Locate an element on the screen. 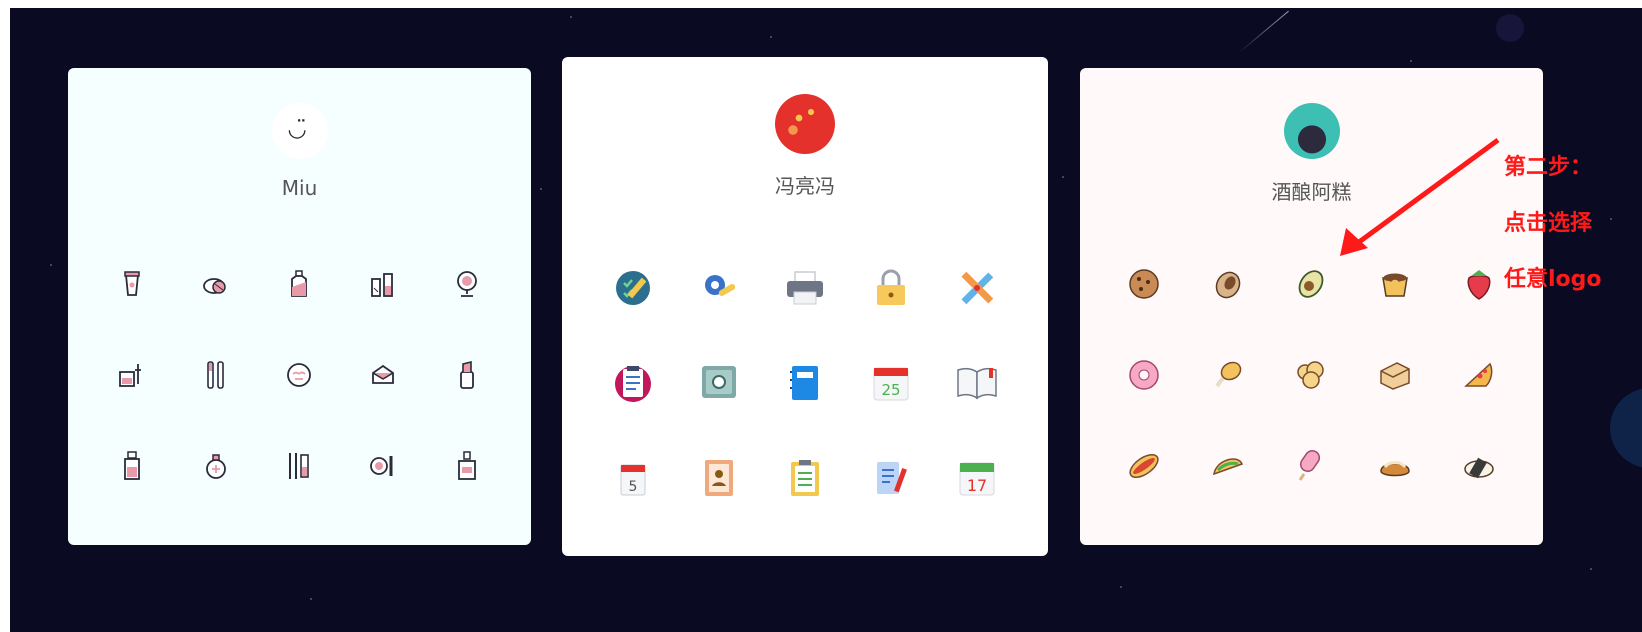 The height and width of the screenshot is (632, 1642). pizza-slice-icon is located at coordinates (1479, 374).